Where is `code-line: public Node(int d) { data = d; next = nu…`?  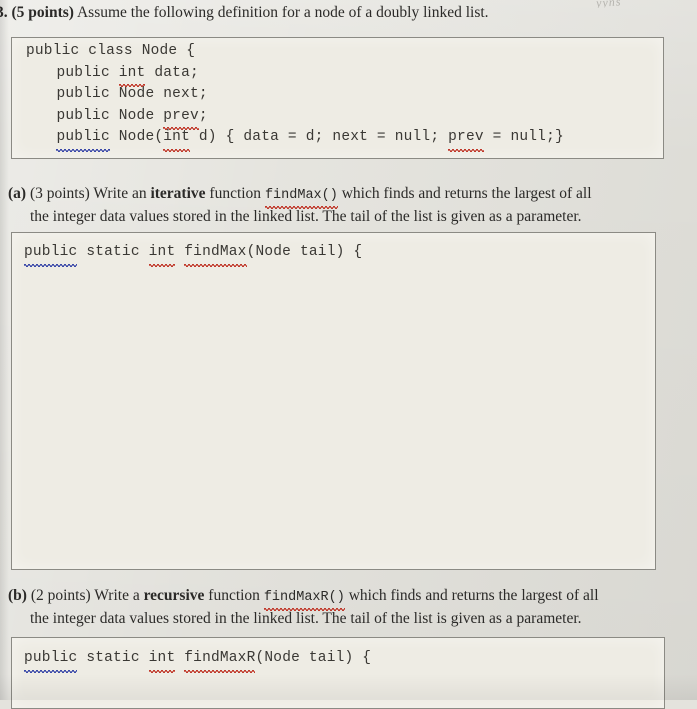 code-line: public Node(int d) { data = d; next = nu… is located at coordinates (295, 139).